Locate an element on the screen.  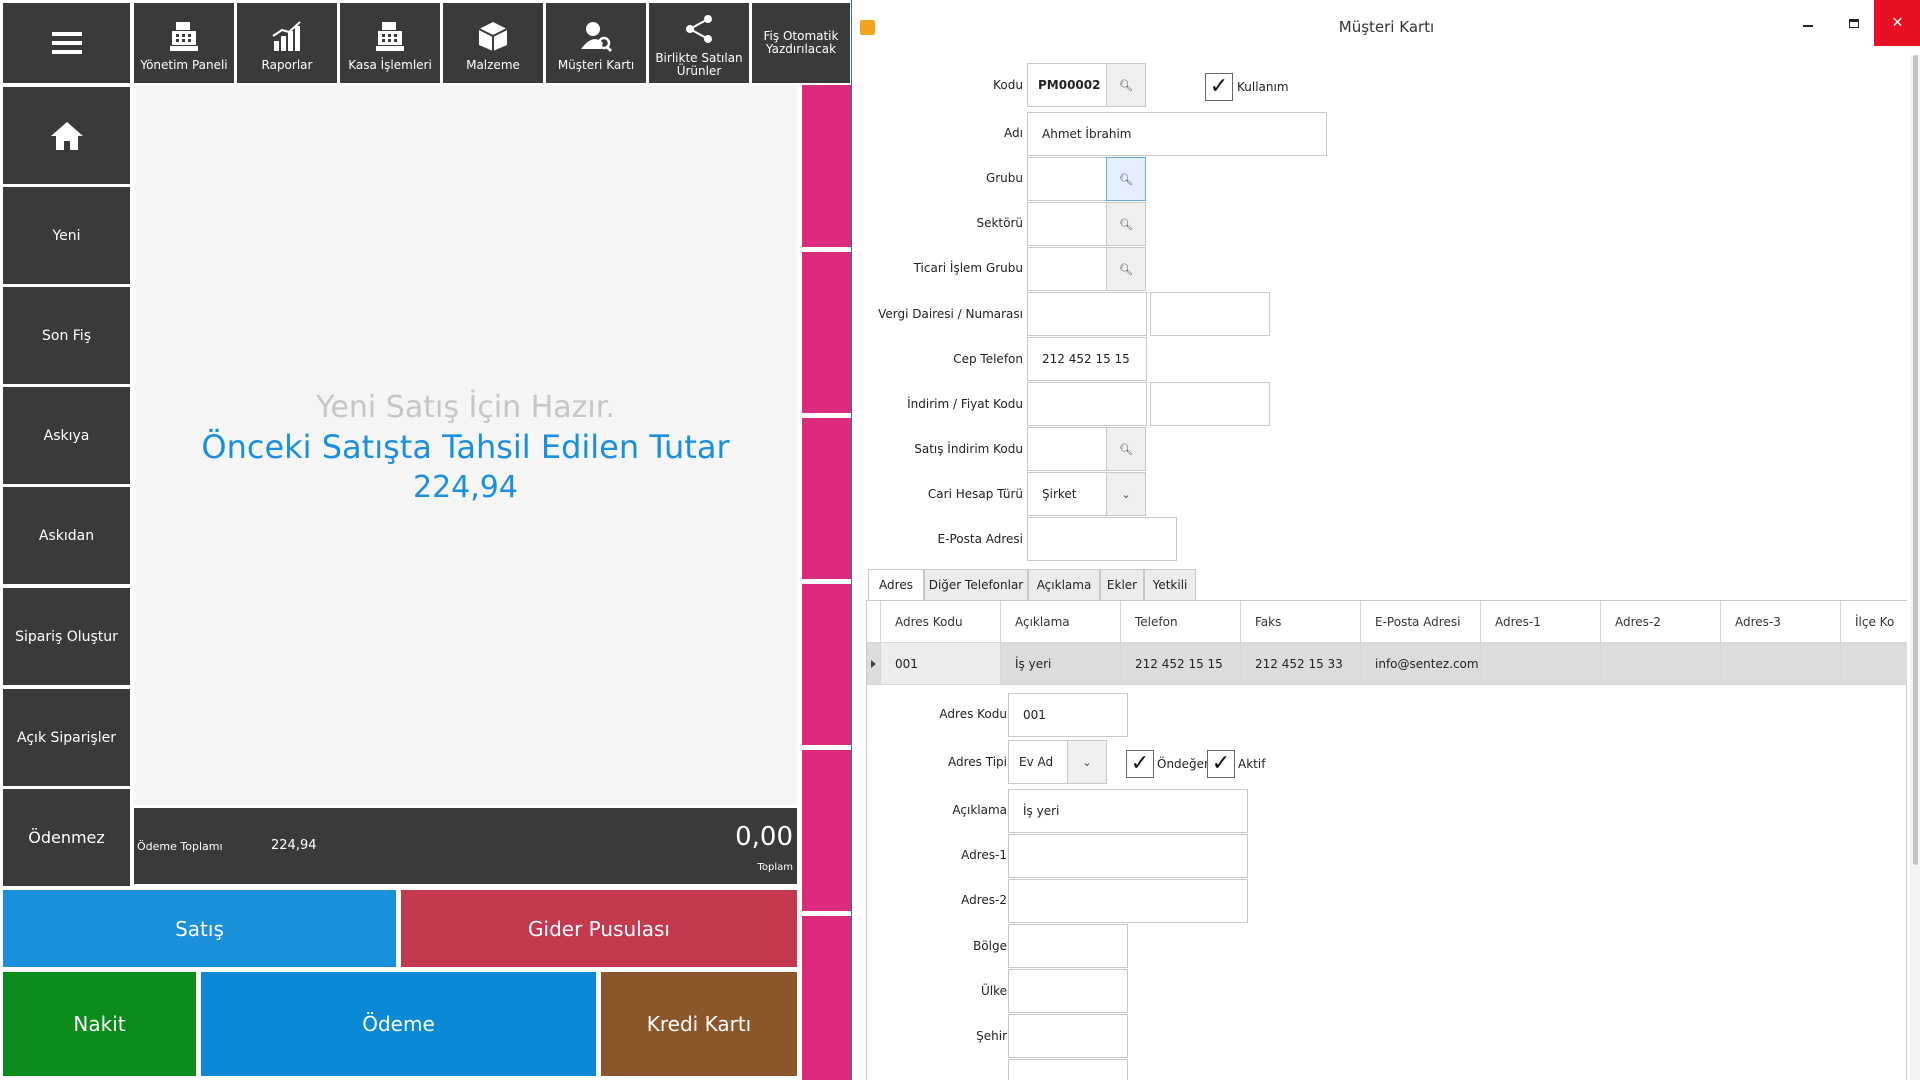
grid-header-ilce-kodu: İlçe Ko is located at coordinates (1874, 622).